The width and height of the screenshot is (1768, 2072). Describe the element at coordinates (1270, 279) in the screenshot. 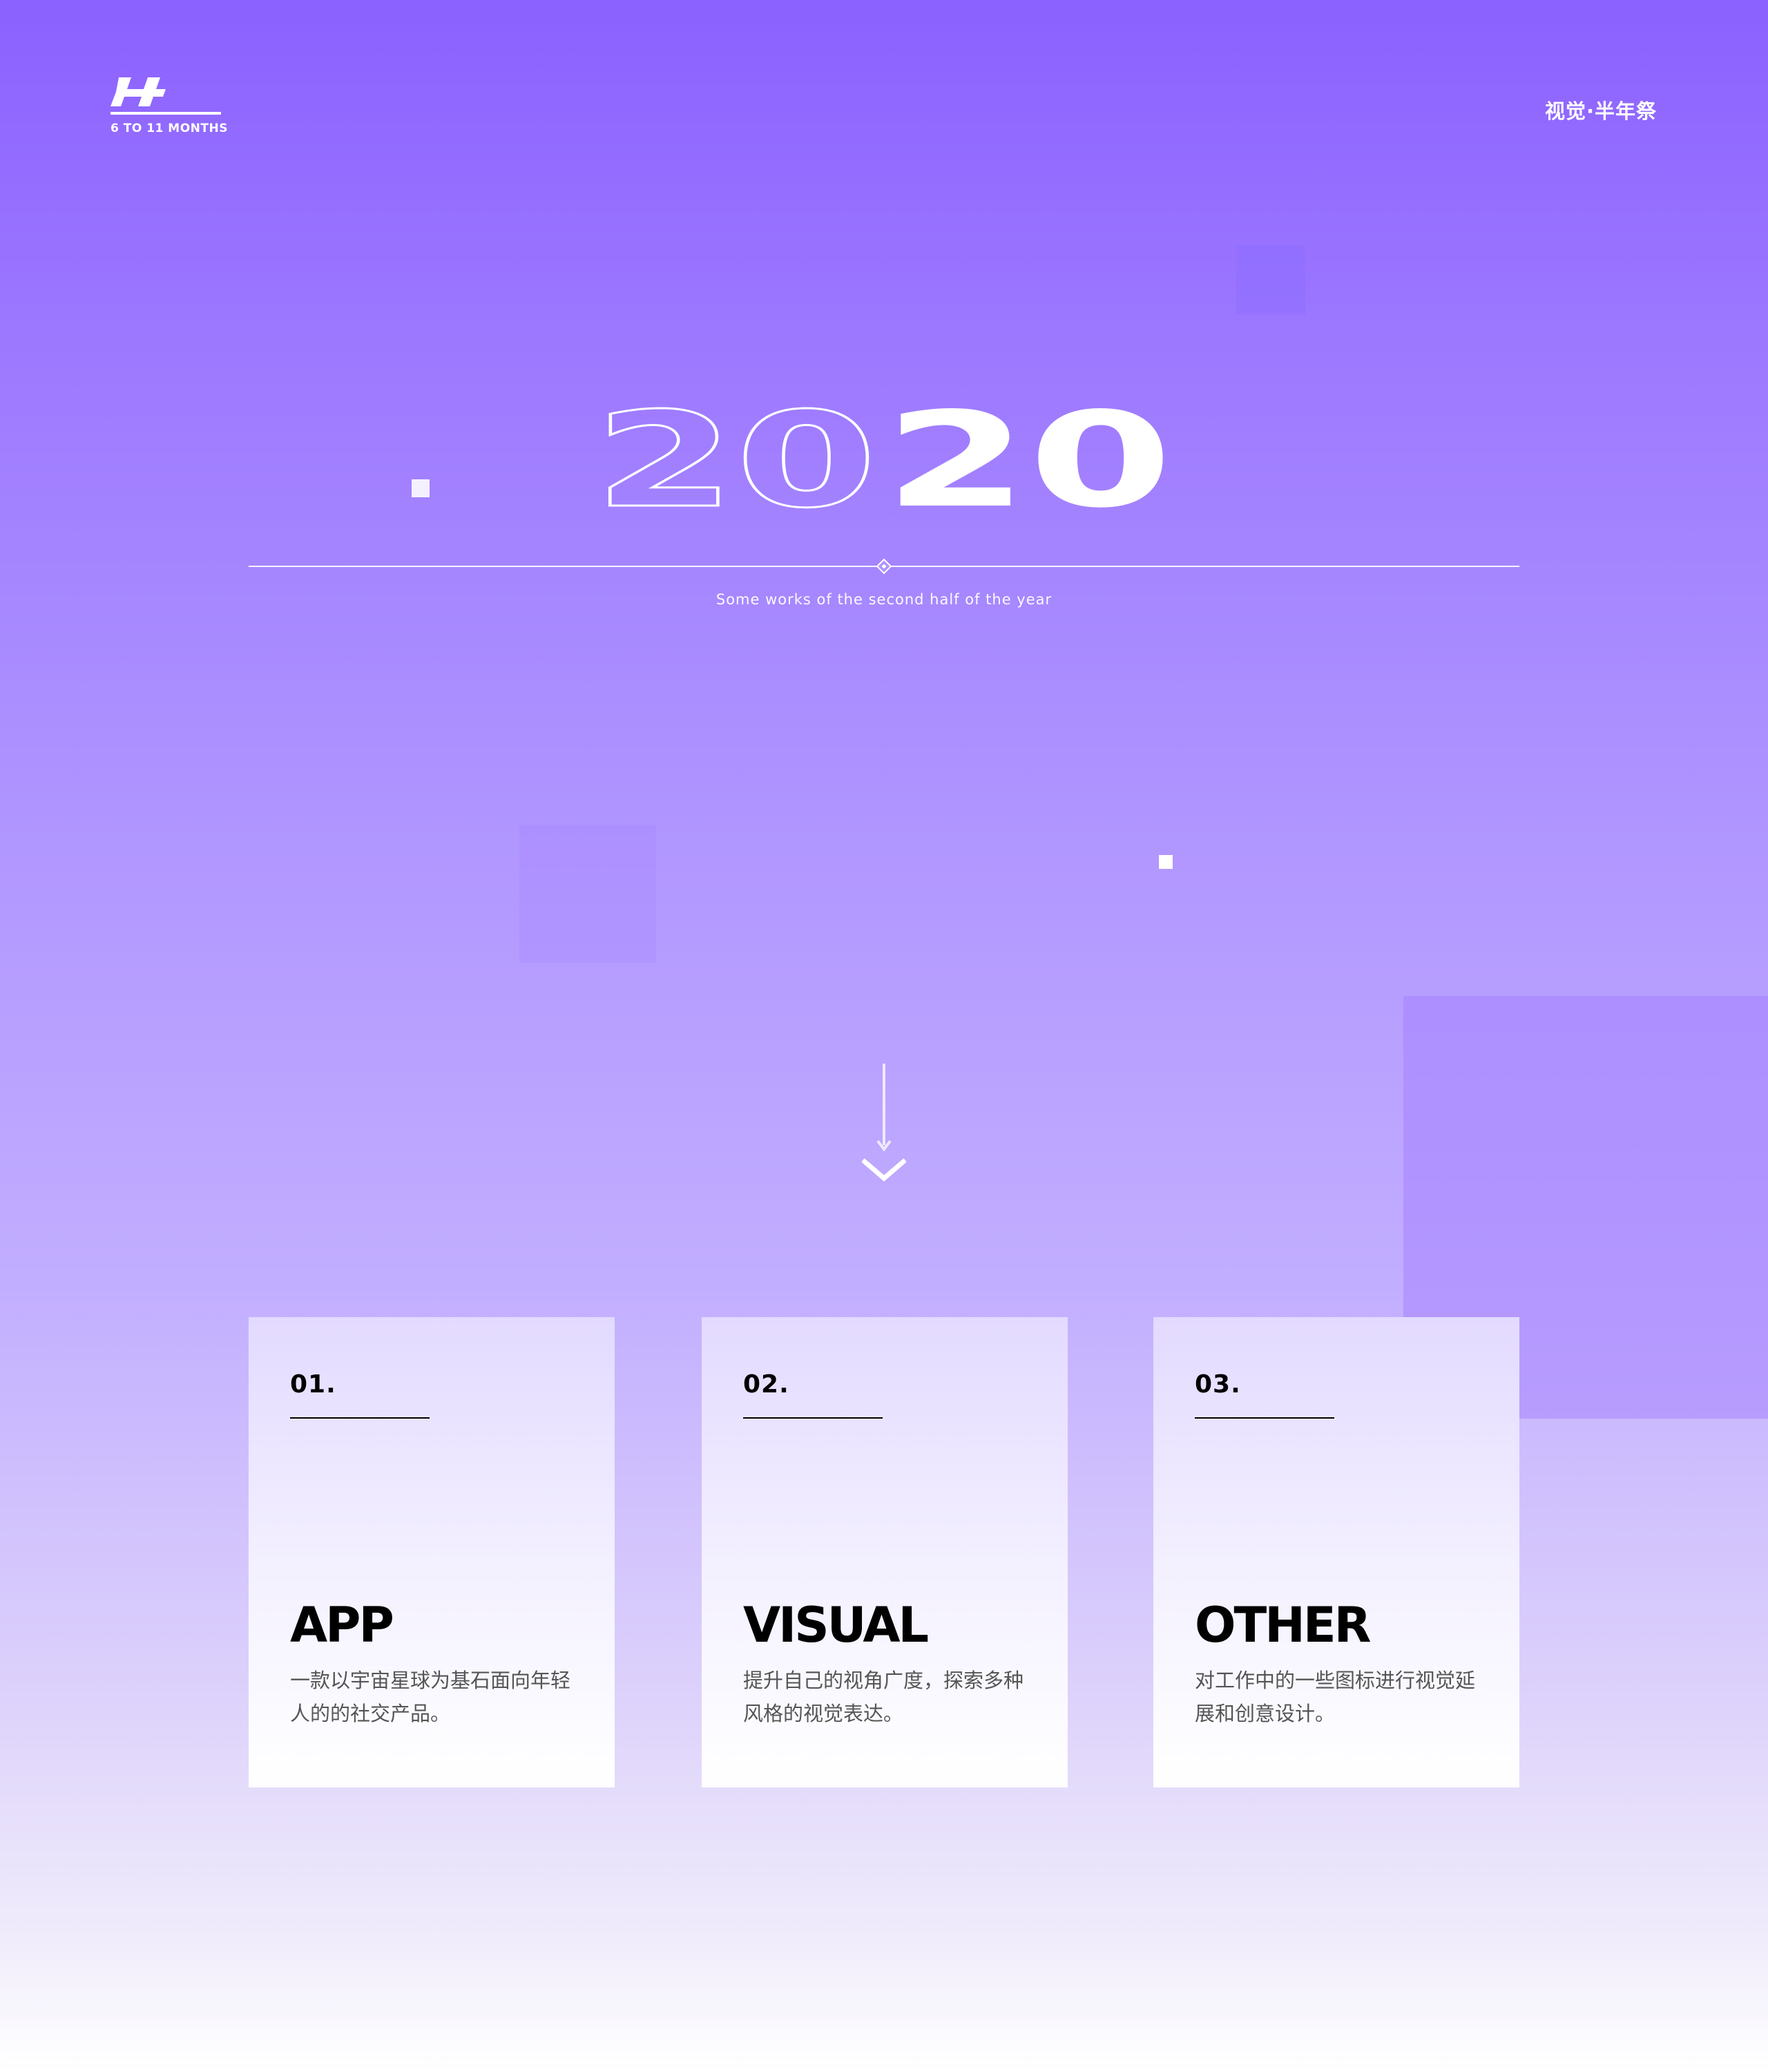

I see `decorative-square-top-right` at that location.